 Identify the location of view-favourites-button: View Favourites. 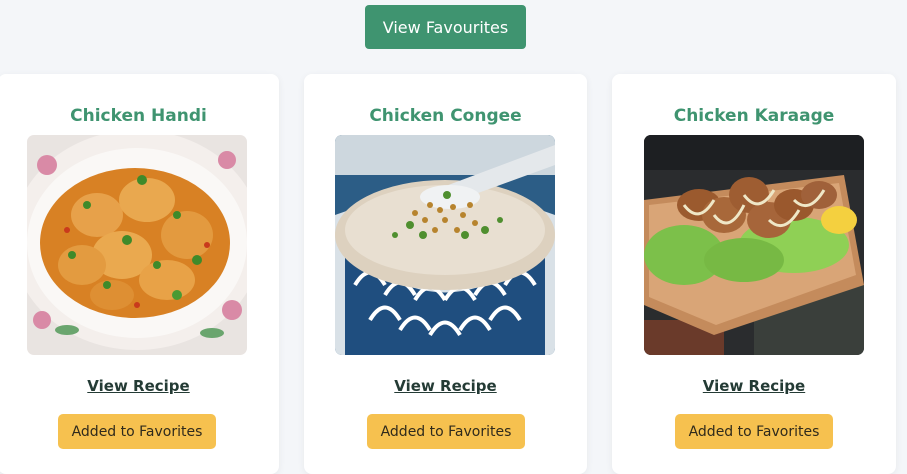
(445, 27).